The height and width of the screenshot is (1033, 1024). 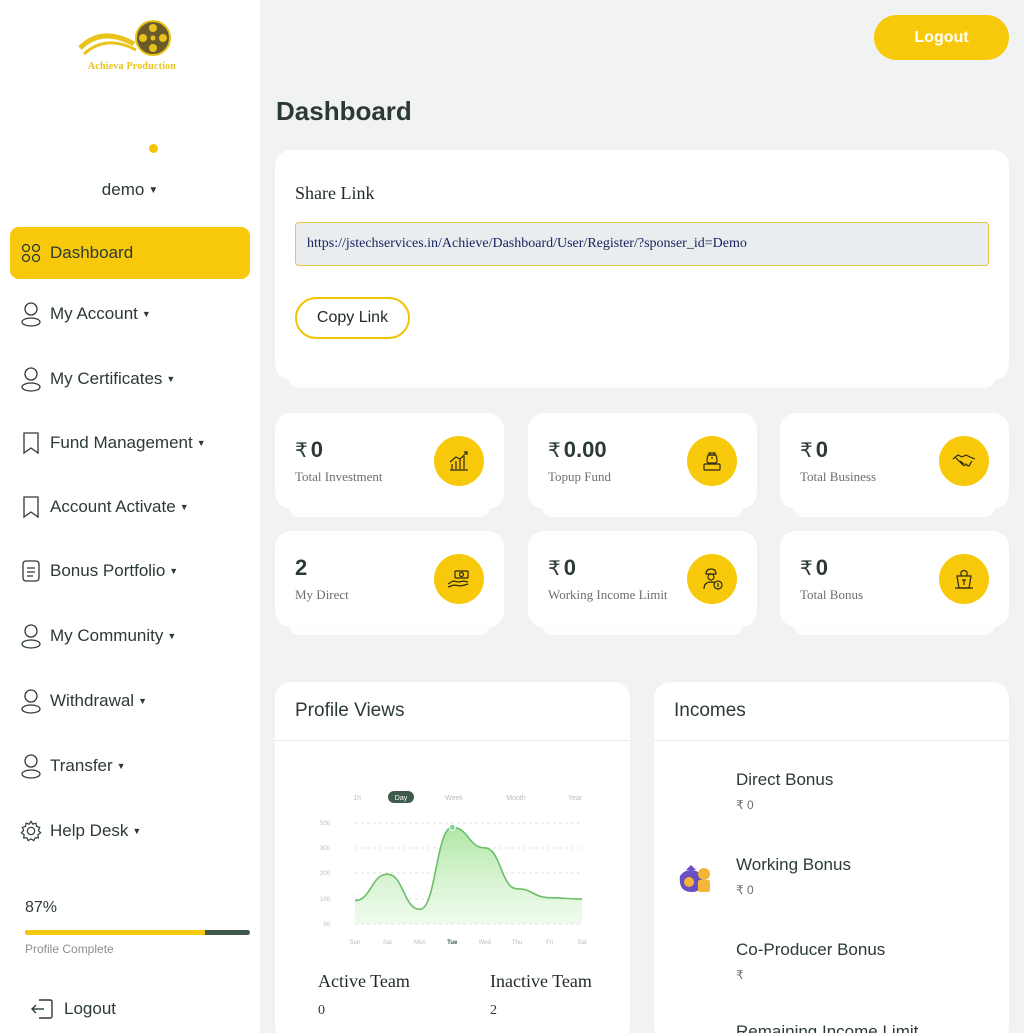 What do you see at coordinates (321, 1010) in the screenshot?
I see `active-team-value: 0` at bounding box center [321, 1010].